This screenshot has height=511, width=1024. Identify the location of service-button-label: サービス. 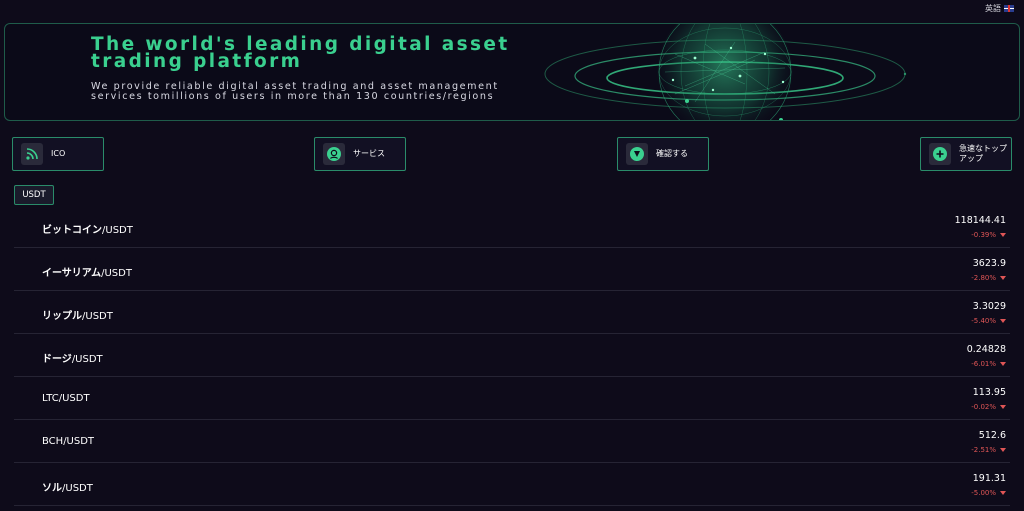
(369, 153).